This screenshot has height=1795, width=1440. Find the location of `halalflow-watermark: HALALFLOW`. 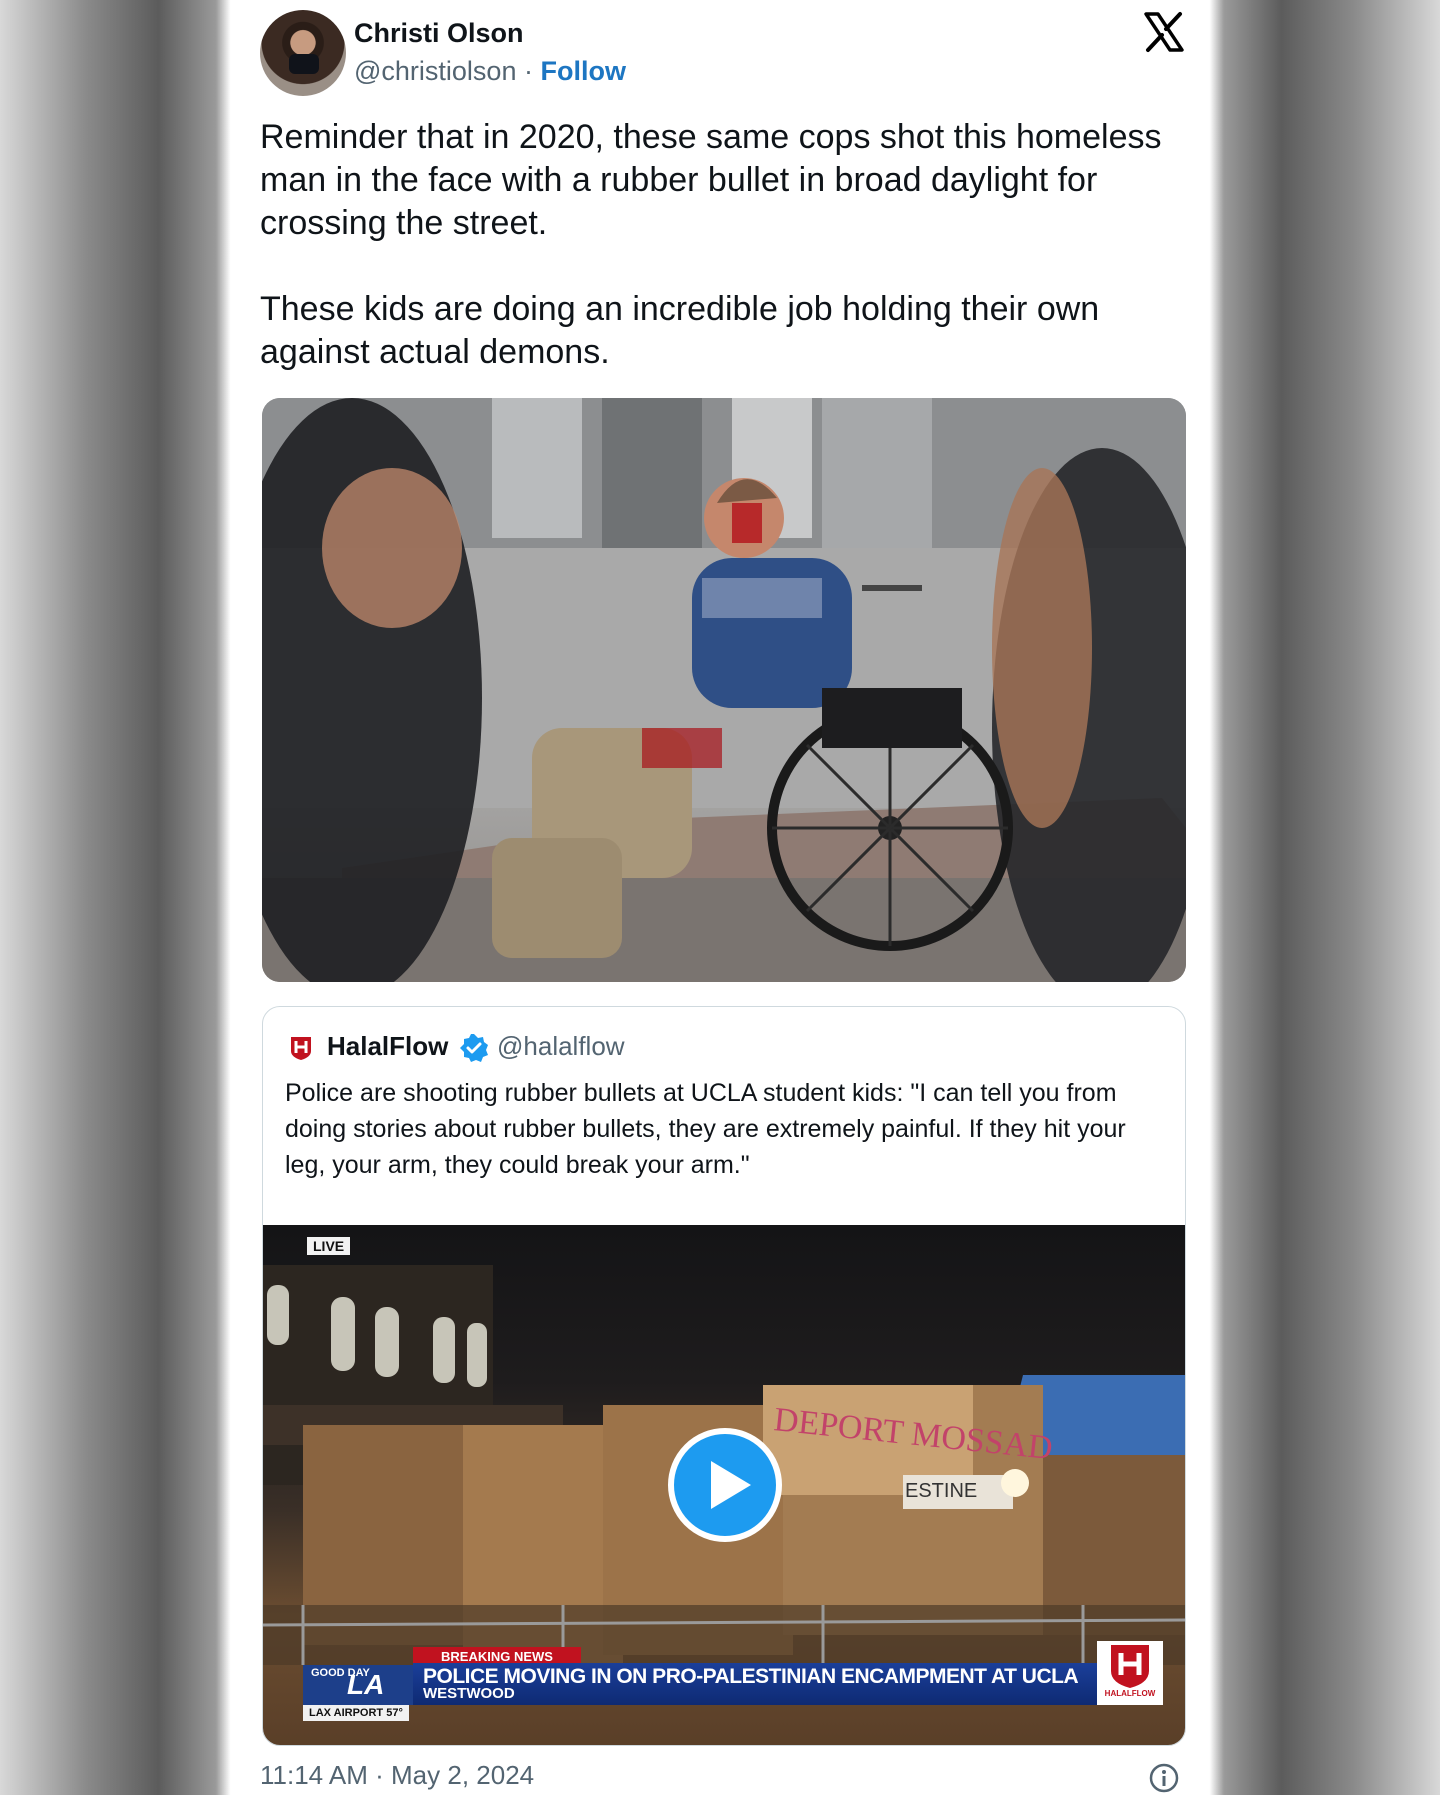

halalflow-watermark: HALALFLOW is located at coordinates (1130, 1673).